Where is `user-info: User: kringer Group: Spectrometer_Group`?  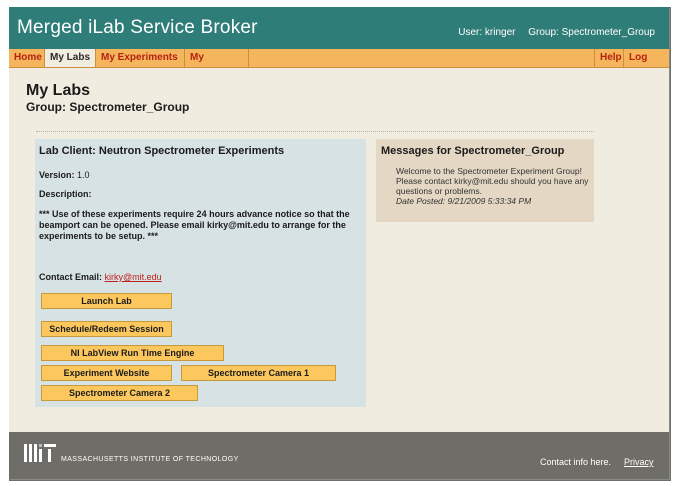
user-info: User: kringer Group: Spectrometer_Group is located at coordinates (551, 32).